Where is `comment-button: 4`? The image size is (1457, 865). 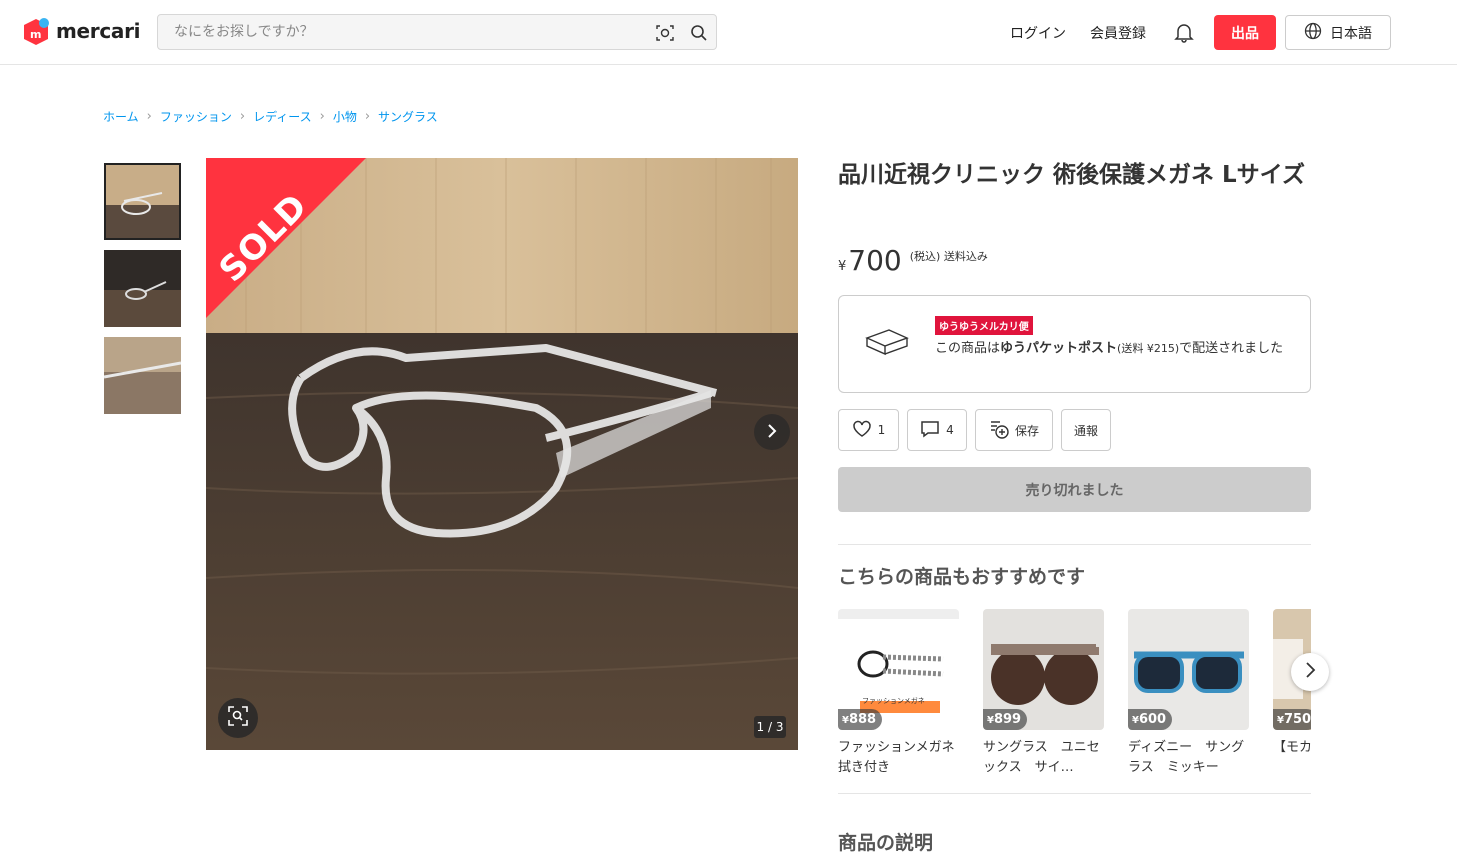 comment-button: 4 is located at coordinates (937, 430).